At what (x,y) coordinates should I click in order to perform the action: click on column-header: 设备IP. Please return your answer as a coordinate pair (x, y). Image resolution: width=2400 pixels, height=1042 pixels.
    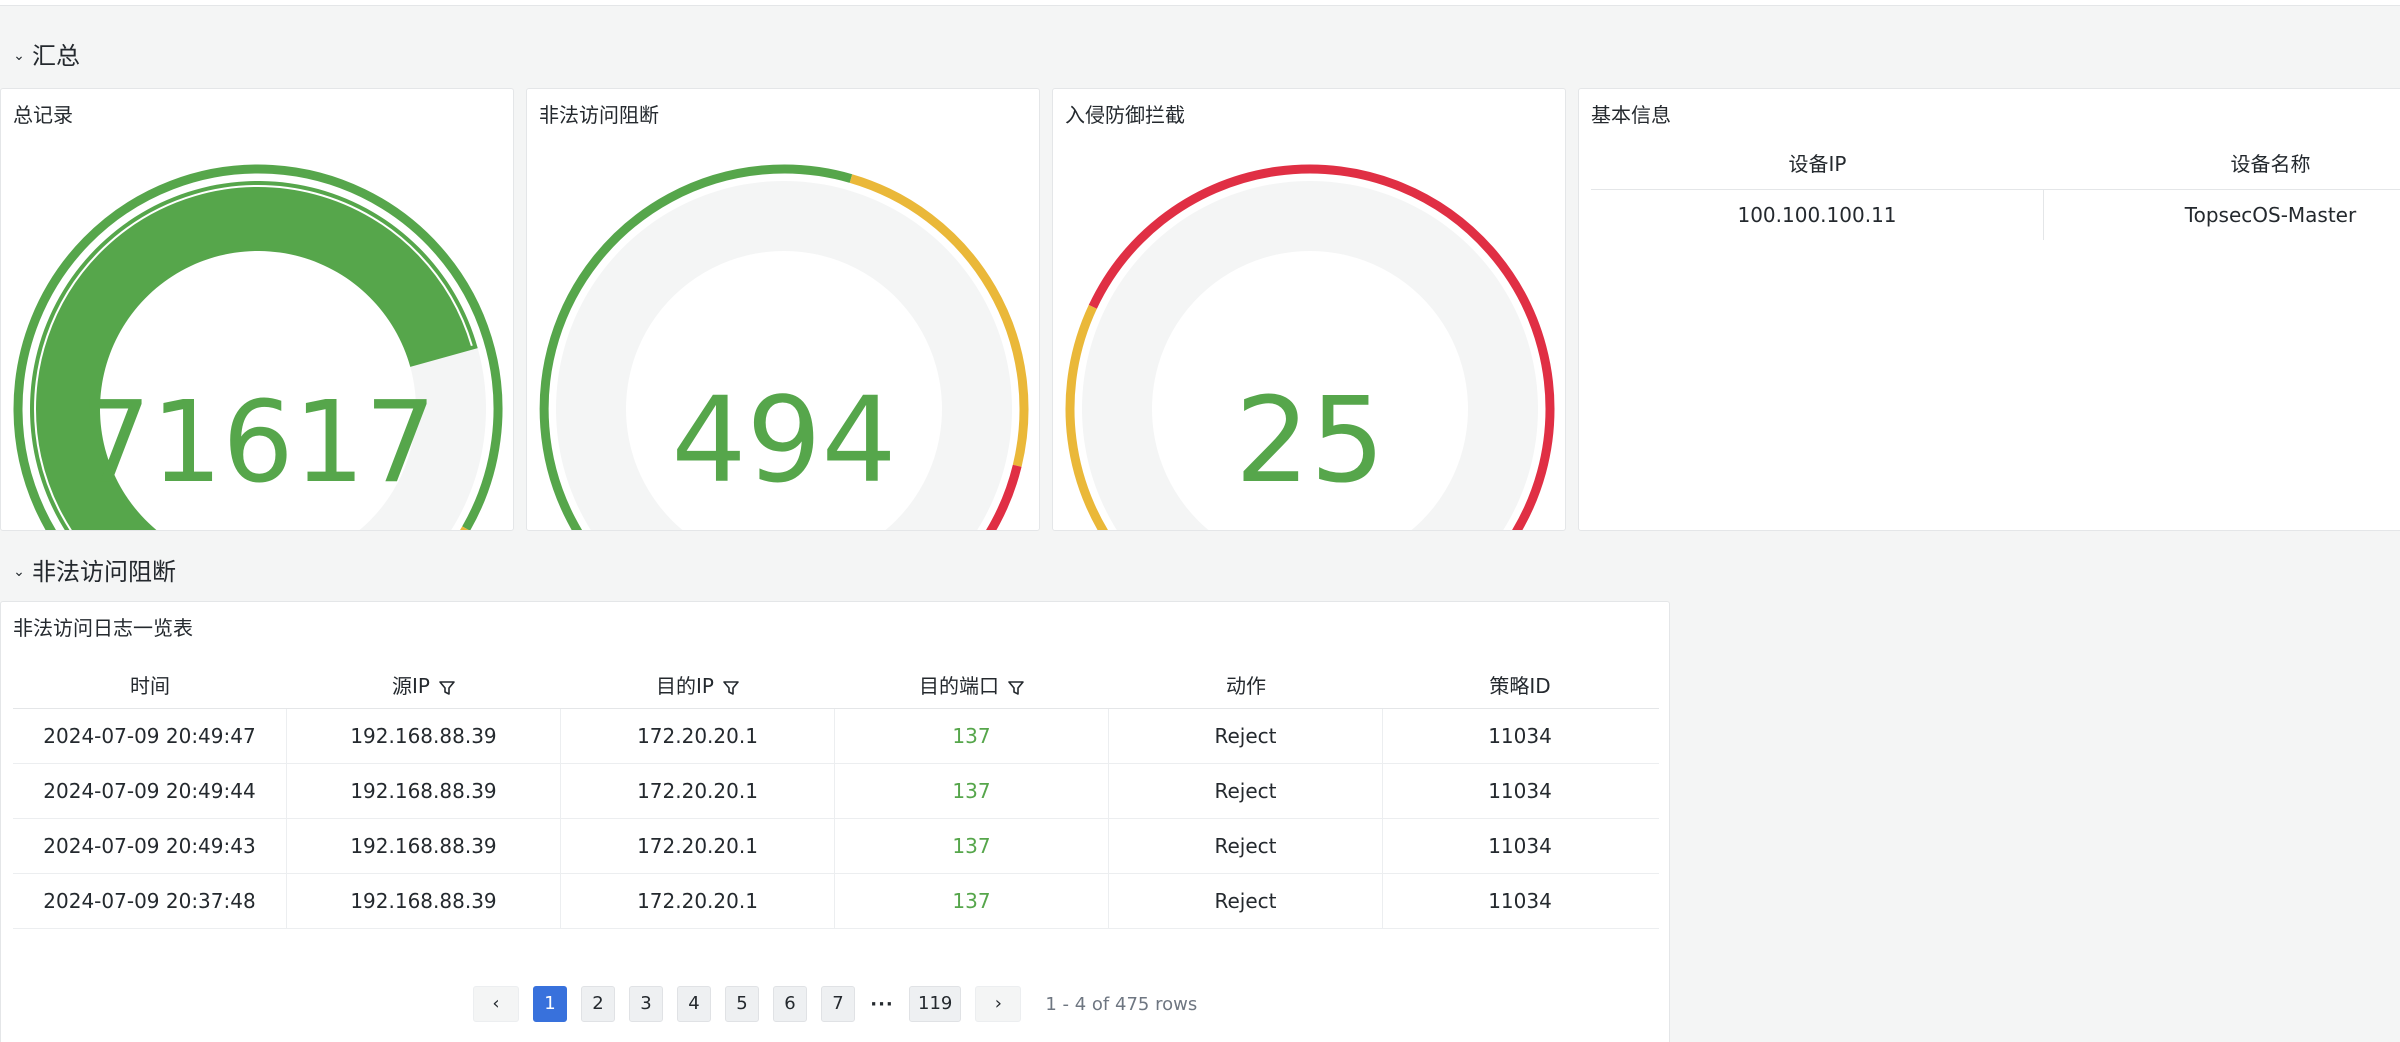
    Looking at the image, I should click on (1817, 164).